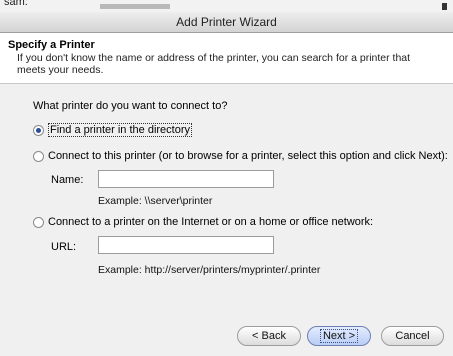  I want to click on wizard-footer: < Back Next > Cancel, so click(226, 338).